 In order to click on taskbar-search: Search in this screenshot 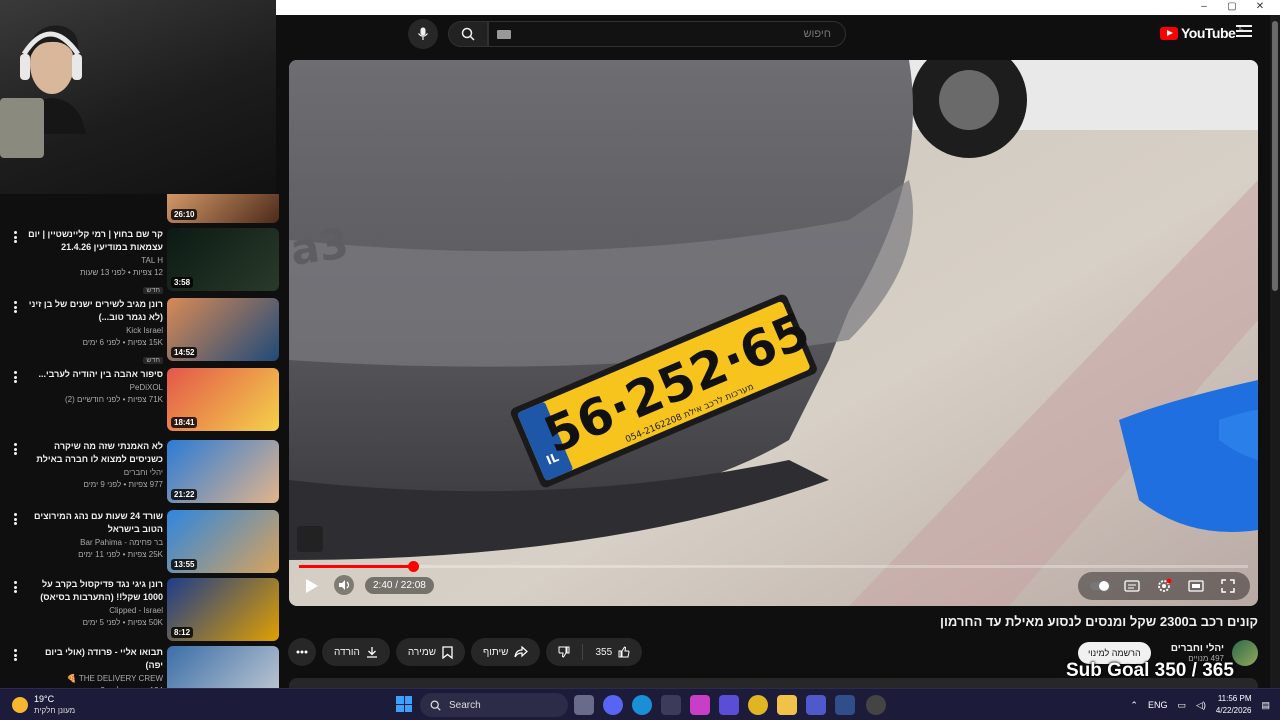, I will do `click(494, 705)`.